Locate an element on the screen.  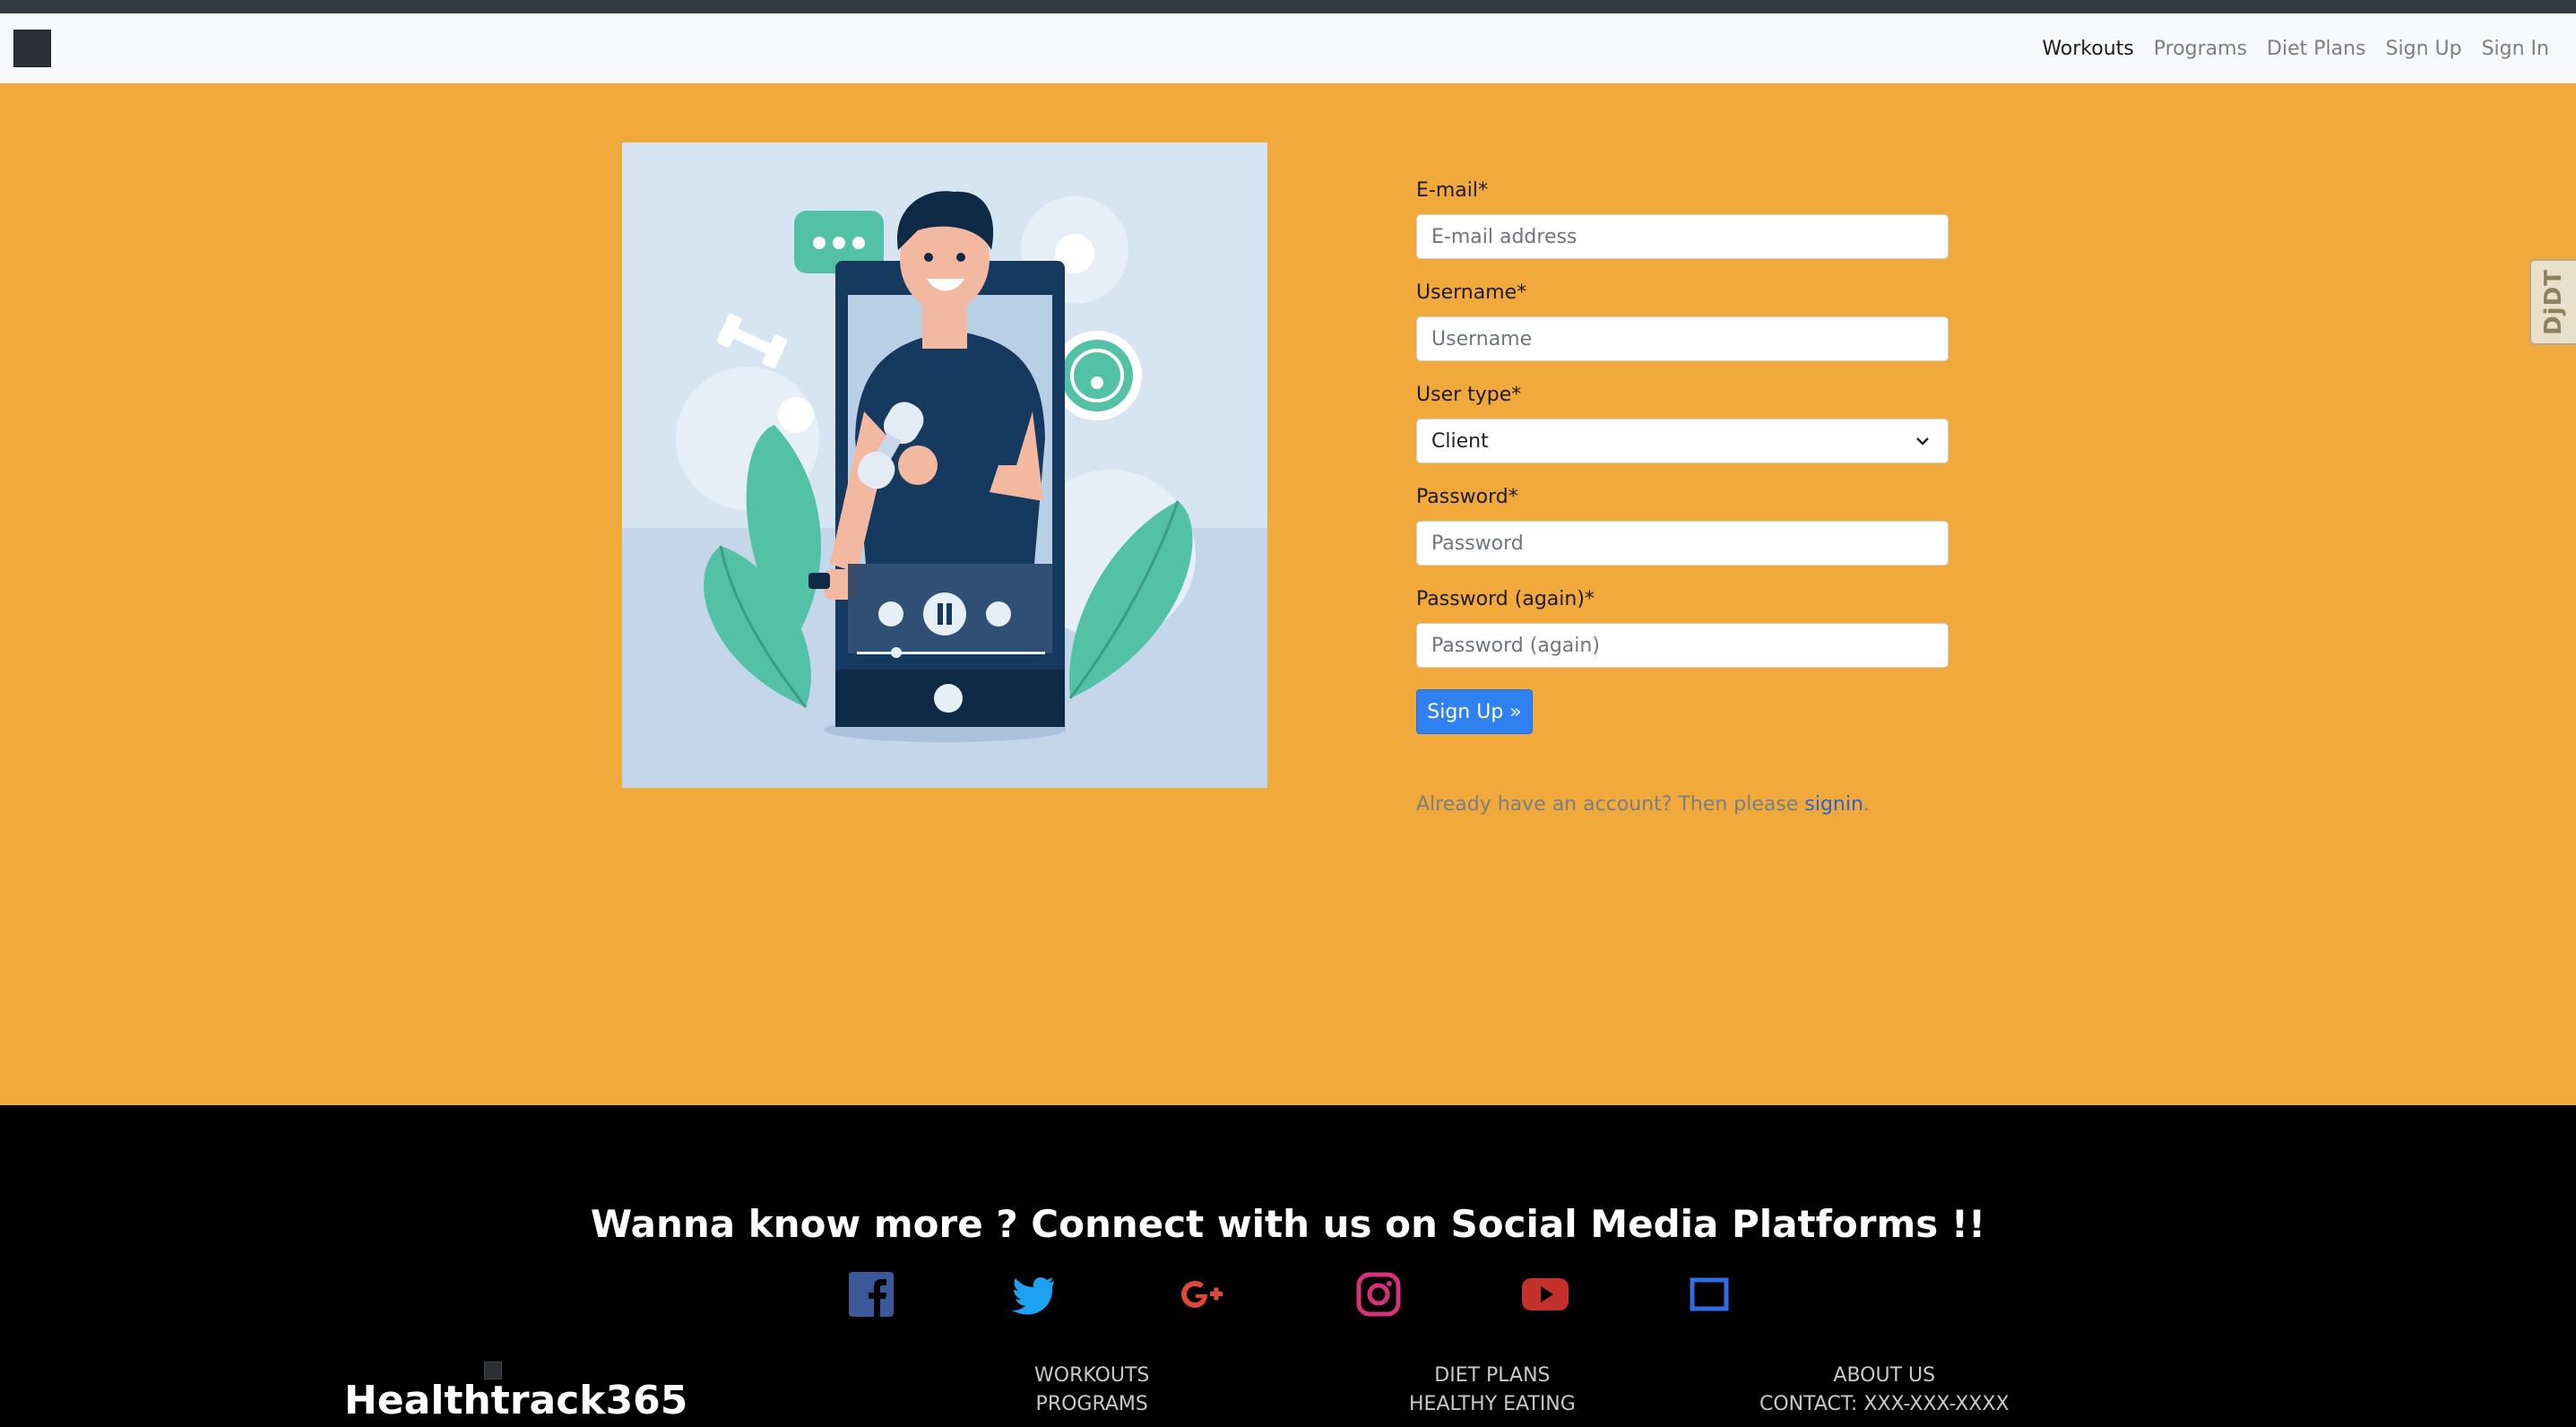
password-again-field is located at coordinates (1682, 645).